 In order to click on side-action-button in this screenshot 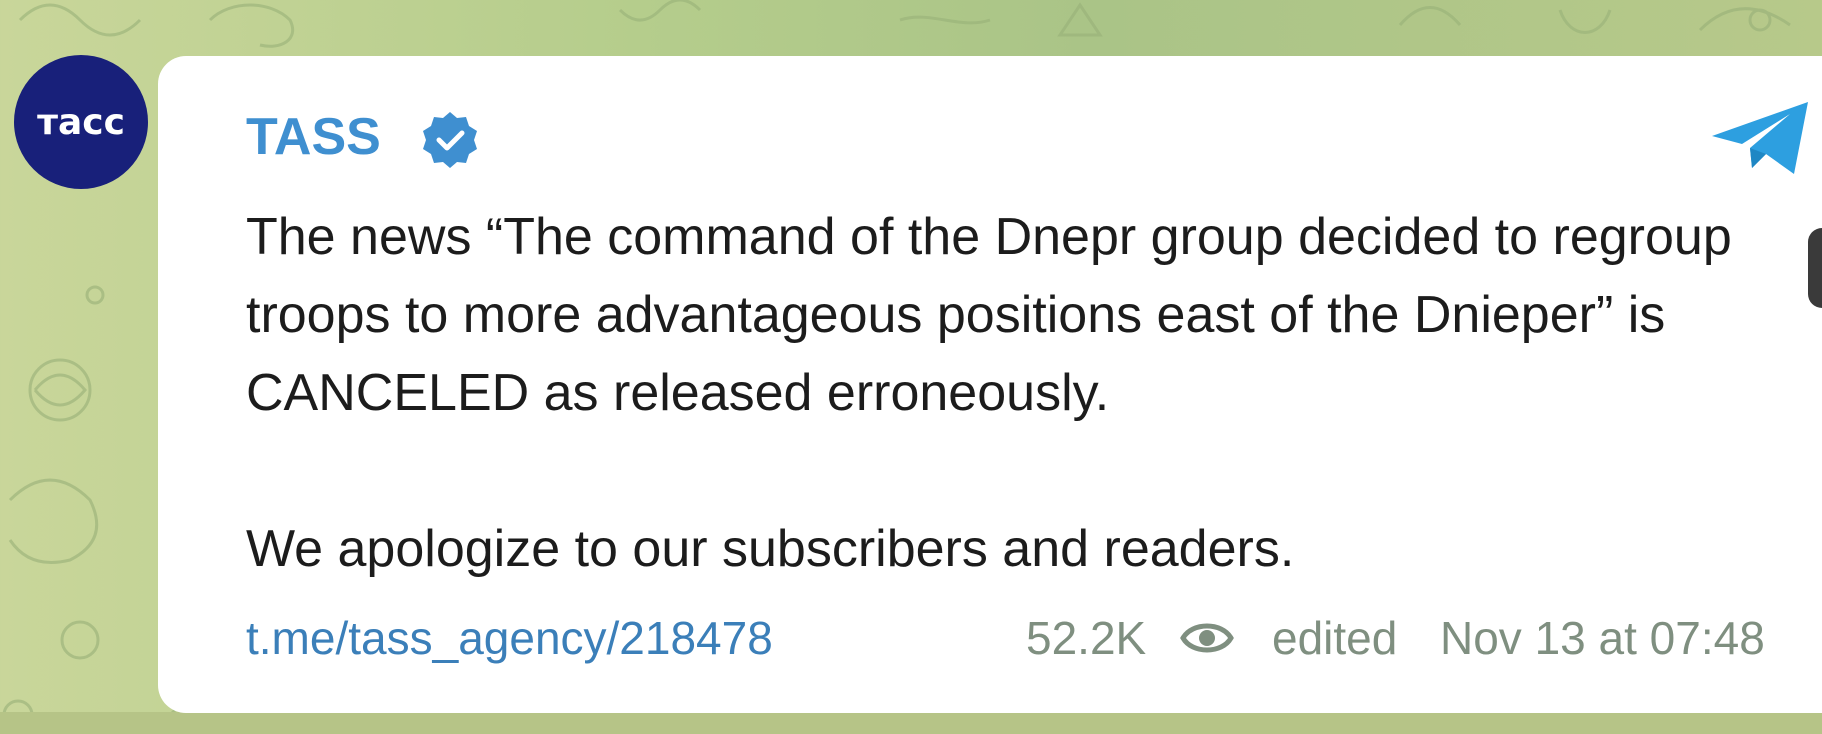, I will do `click(1815, 268)`.